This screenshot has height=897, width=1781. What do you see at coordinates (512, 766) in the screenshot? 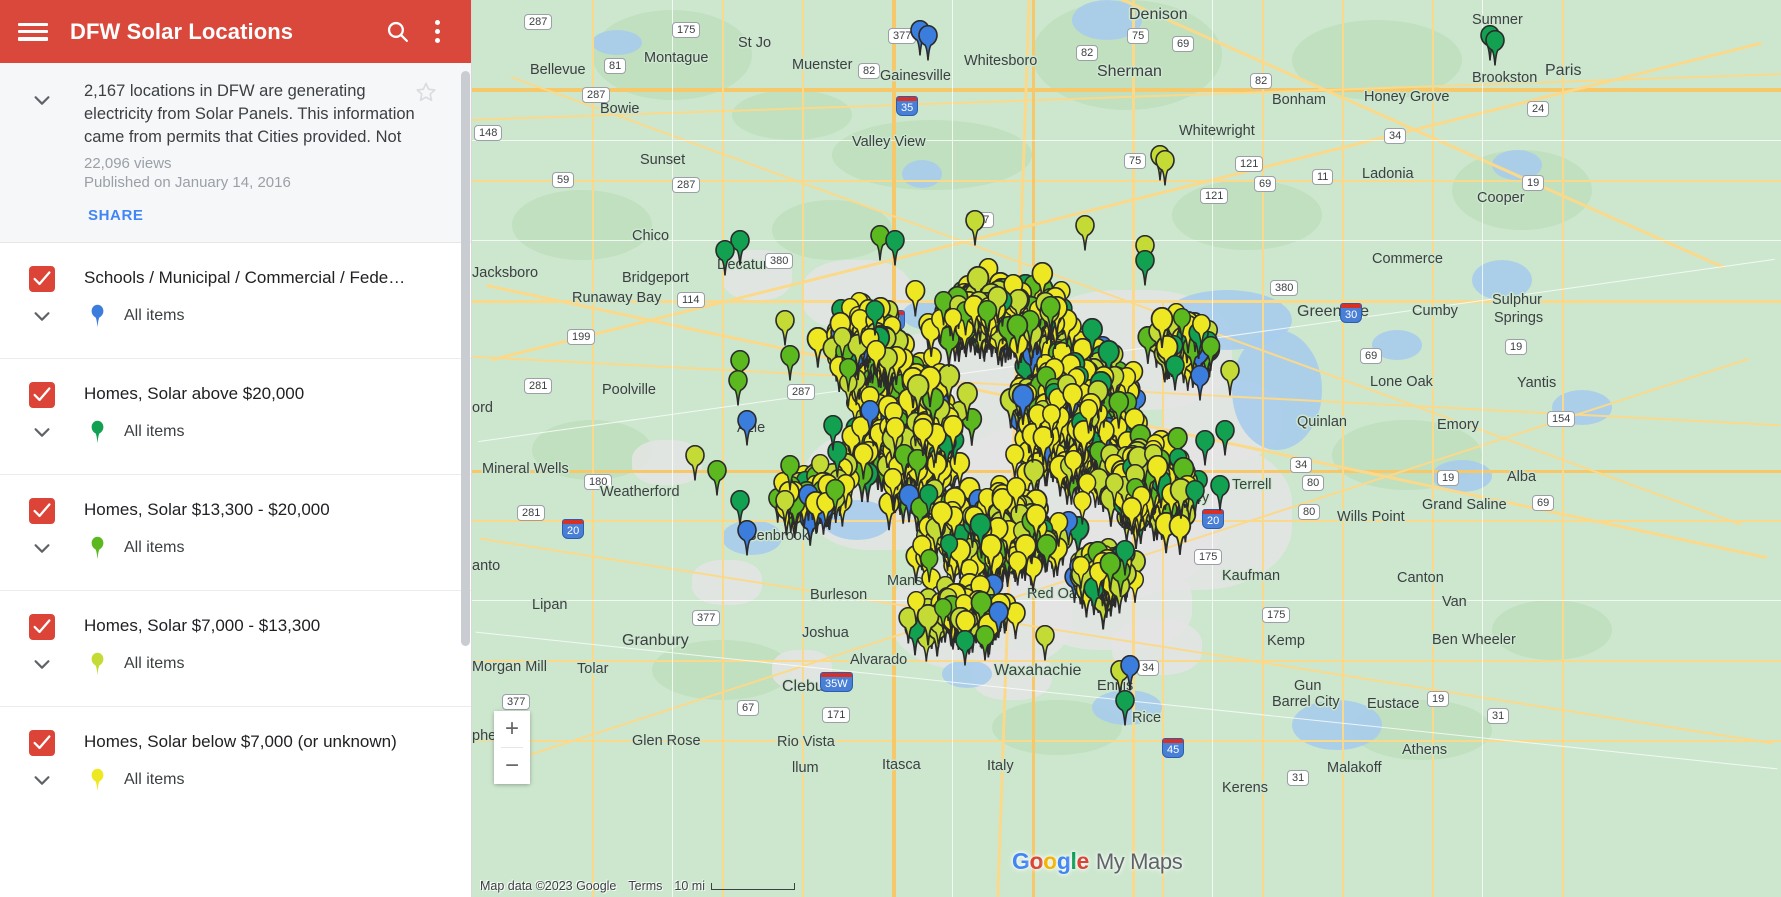
I see `zoom-out-button: −` at bounding box center [512, 766].